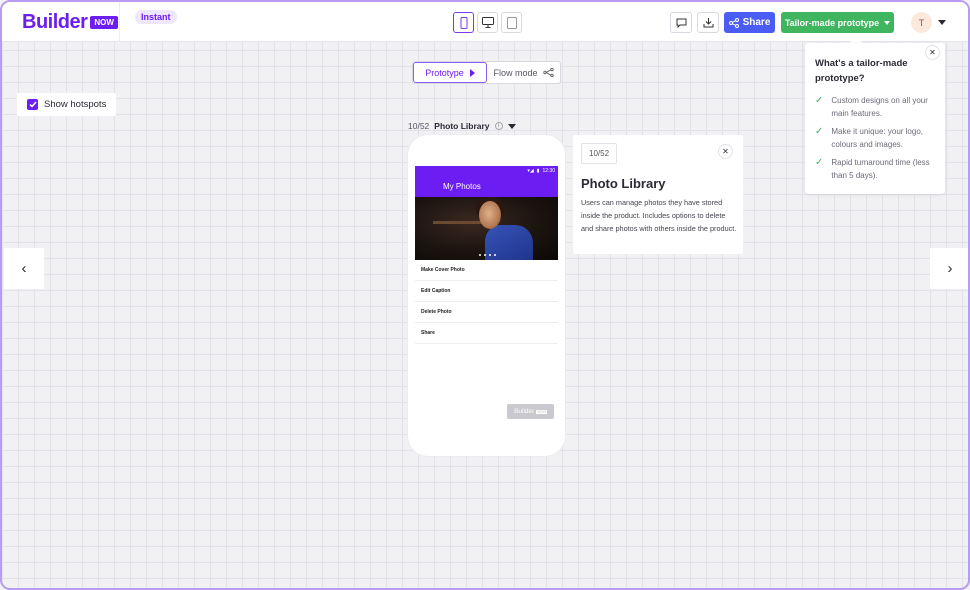  I want to click on show-hotspots-toggle: Show hotspots, so click(66, 104).